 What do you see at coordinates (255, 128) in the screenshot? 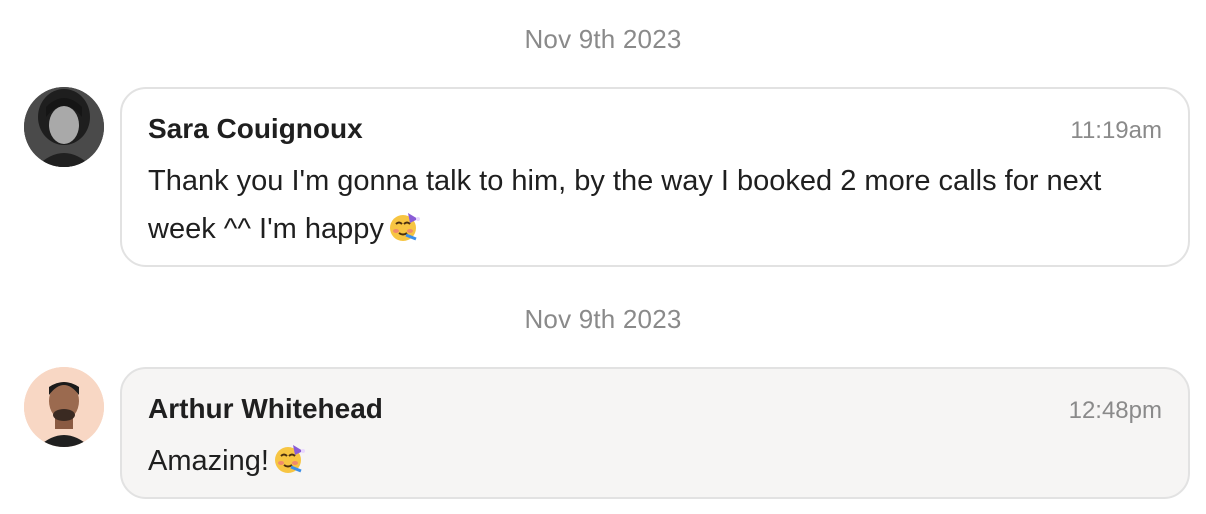
I see `sender-name: Sara Couignoux` at bounding box center [255, 128].